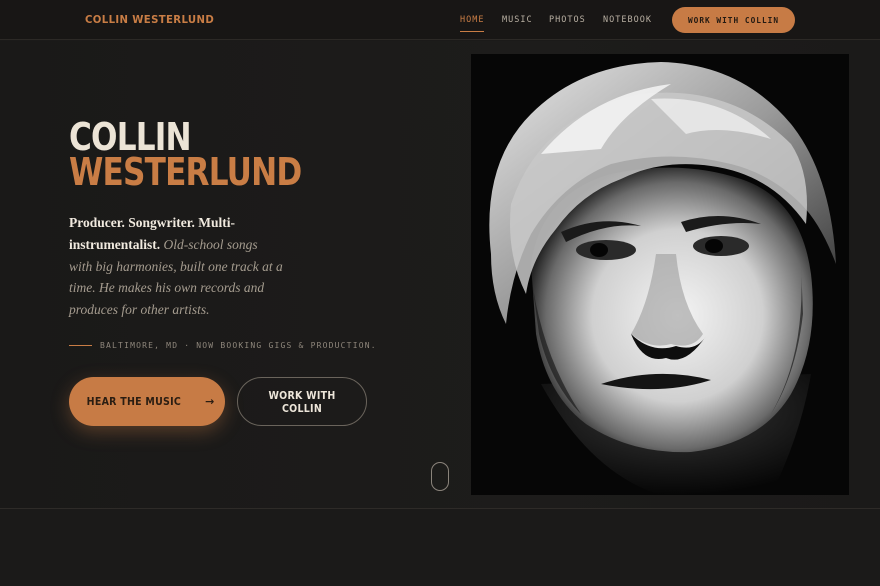  Describe the element at coordinates (210, 401) in the screenshot. I see `arrow-right-icon: →` at that location.